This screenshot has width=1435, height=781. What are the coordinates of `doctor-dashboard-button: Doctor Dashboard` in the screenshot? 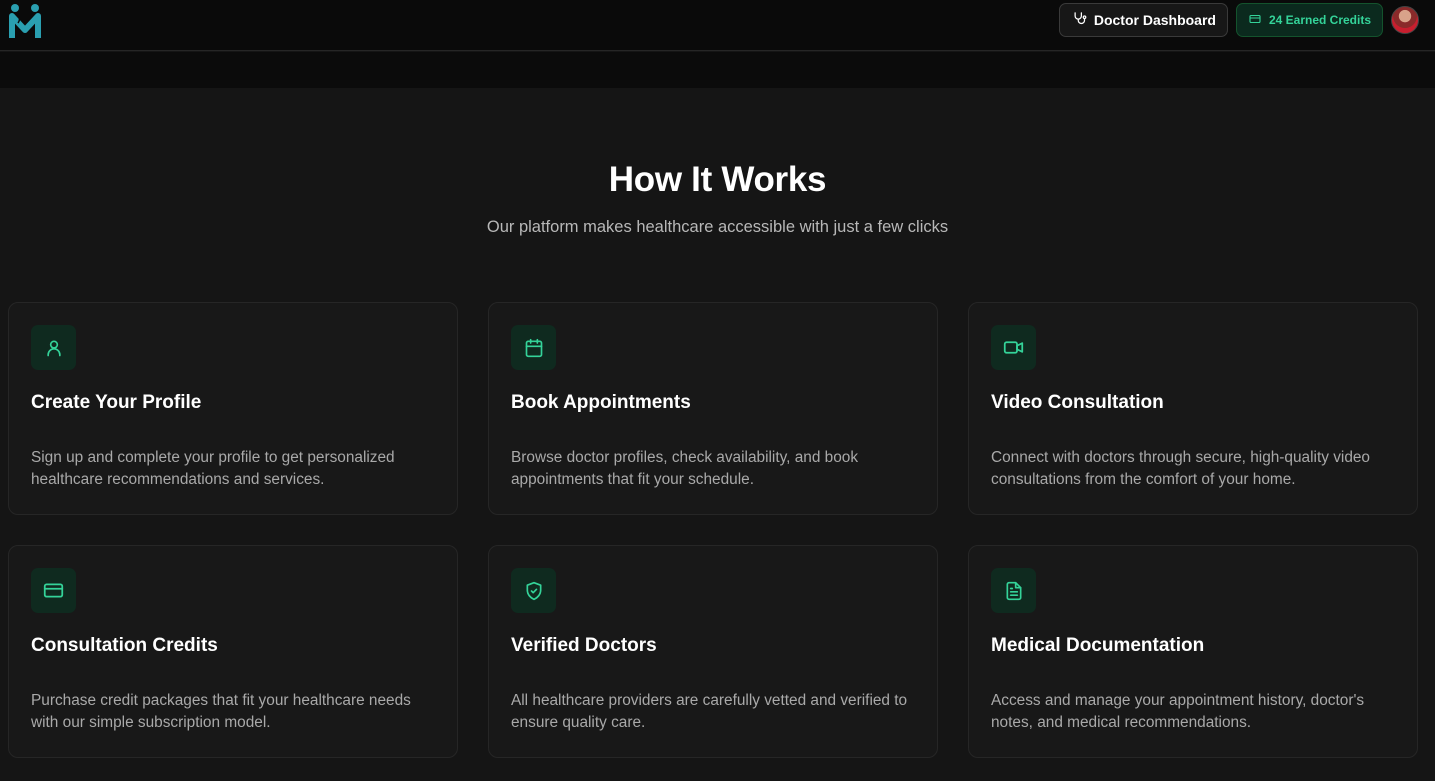 It's located at (1143, 20).